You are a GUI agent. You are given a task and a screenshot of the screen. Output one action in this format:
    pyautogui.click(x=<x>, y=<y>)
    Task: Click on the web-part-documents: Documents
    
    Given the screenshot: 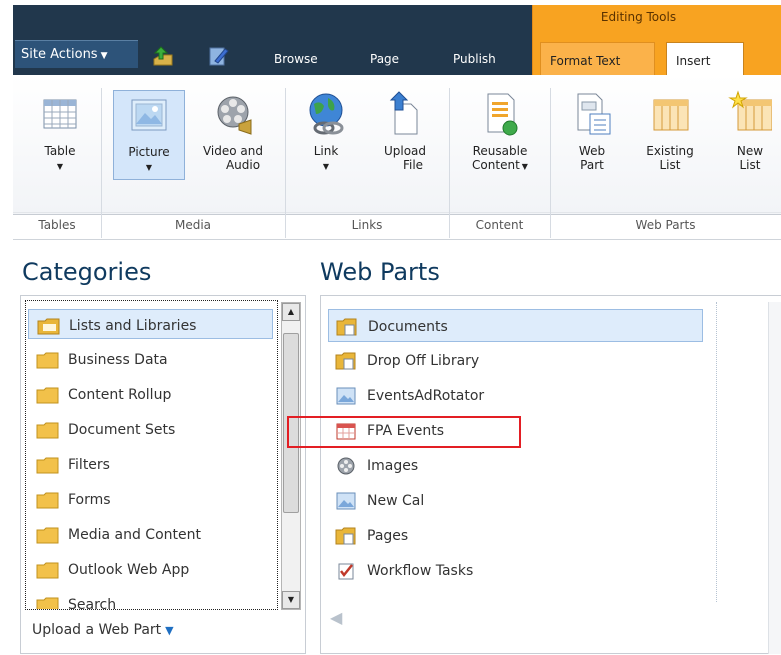 What is the action you would take?
    pyautogui.click(x=515, y=325)
    